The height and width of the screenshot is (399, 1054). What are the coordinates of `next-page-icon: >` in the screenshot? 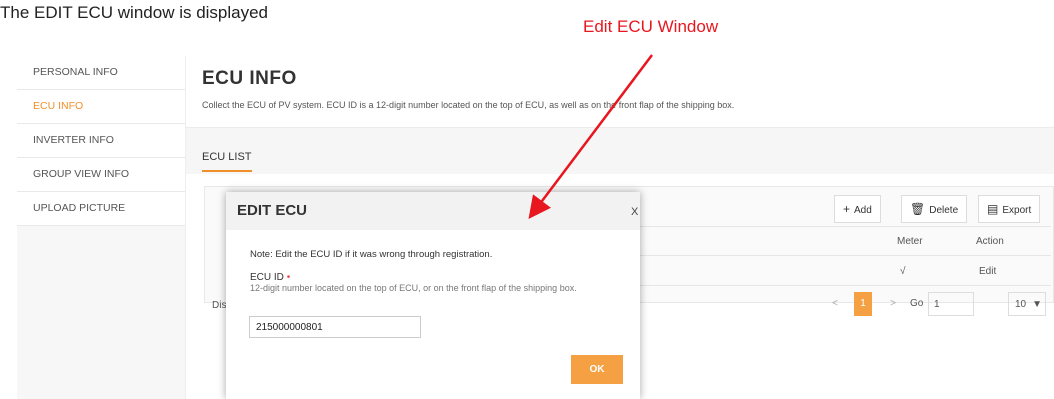 It's located at (893, 304).